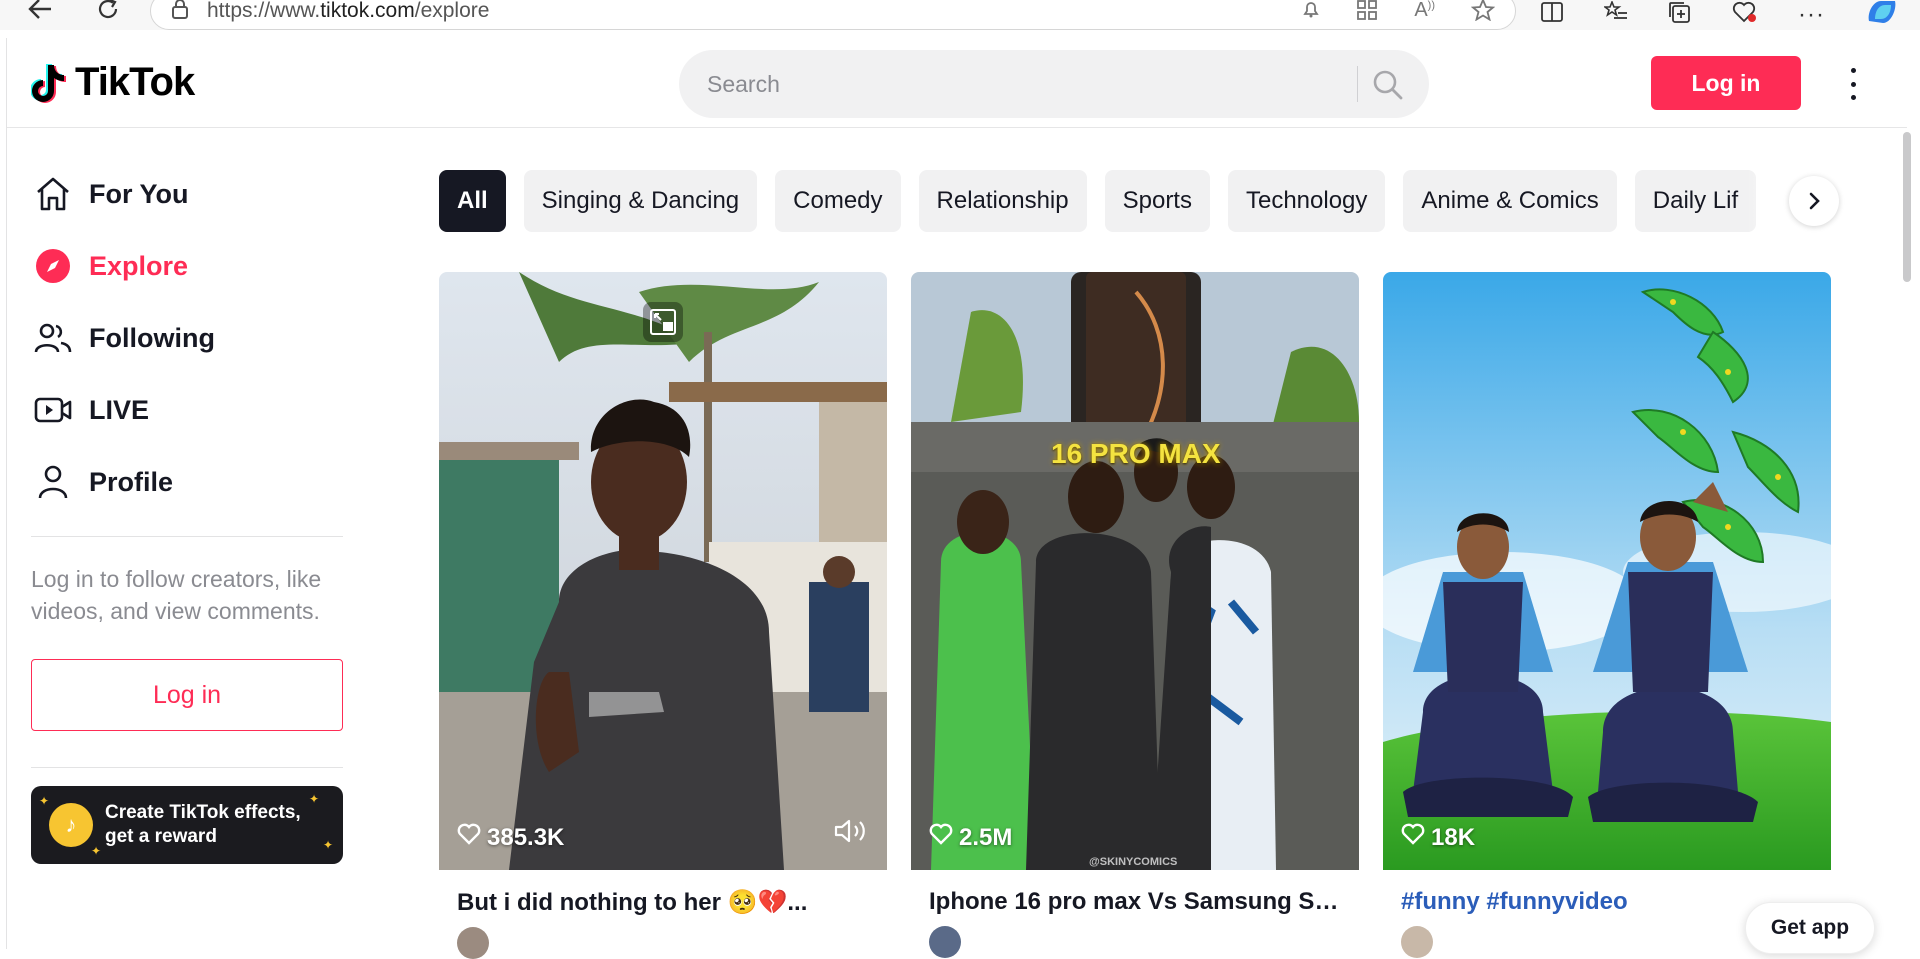 The image size is (1920, 959). I want to click on sidebar-item-label: LIVE, so click(119, 409).